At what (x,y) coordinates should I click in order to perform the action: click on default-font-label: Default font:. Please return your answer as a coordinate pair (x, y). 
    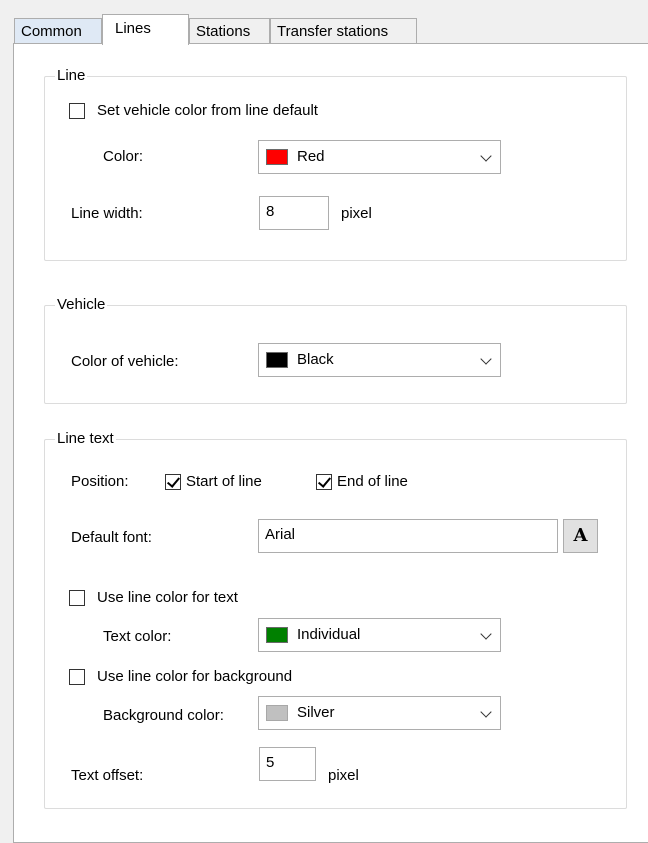
    Looking at the image, I should click on (111, 537).